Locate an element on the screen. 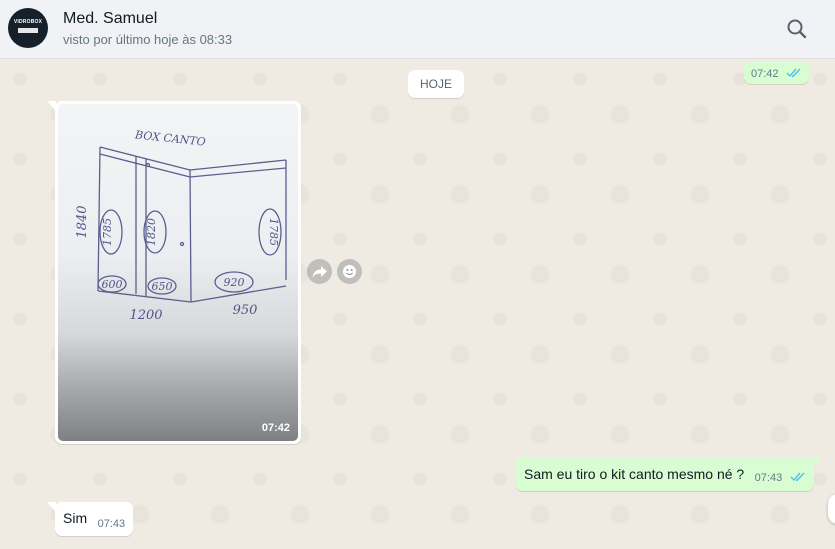 The height and width of the screenshot is (549, 835). outgoing-message: Sam eu tiro o kit canto mesmo né ? 07:43 is located at coordinates (669, 474).